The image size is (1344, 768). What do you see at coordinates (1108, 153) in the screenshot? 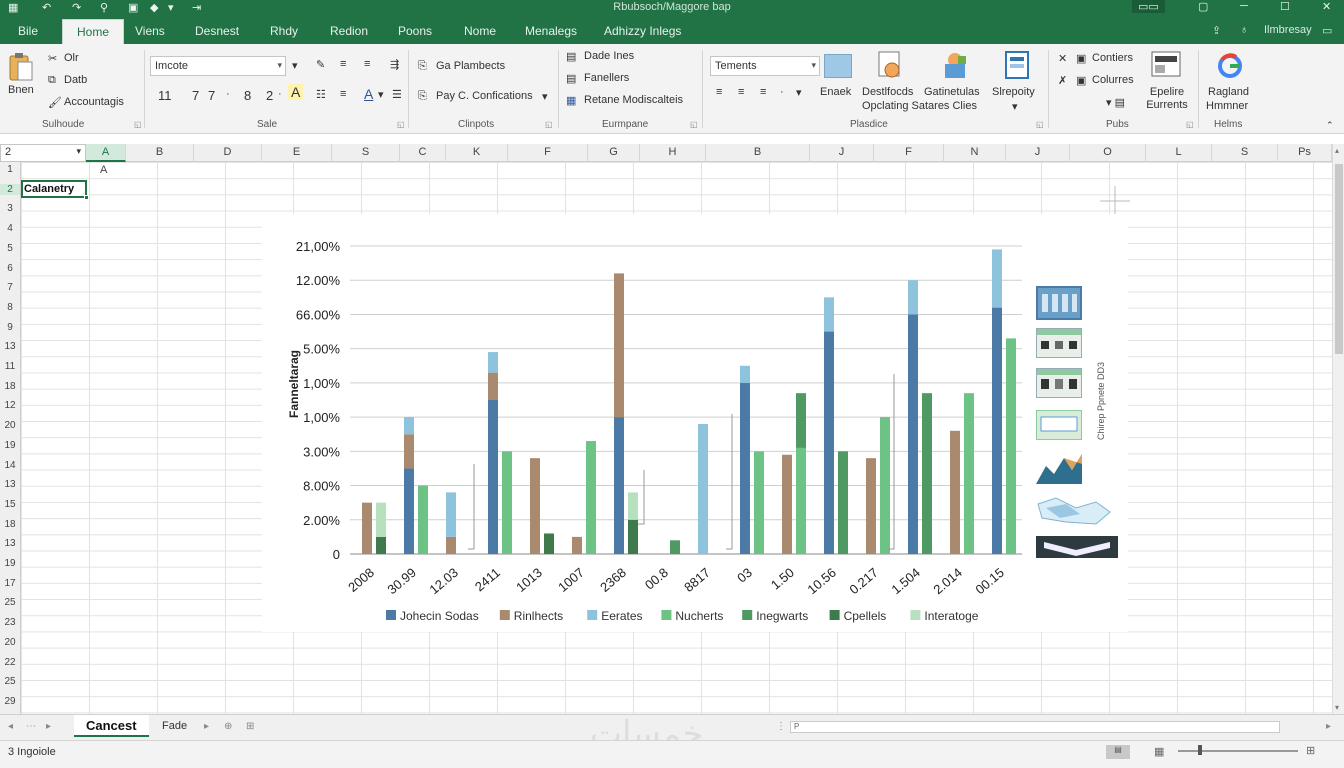
I see `column-header: O` at bounding box center [1108, 153].